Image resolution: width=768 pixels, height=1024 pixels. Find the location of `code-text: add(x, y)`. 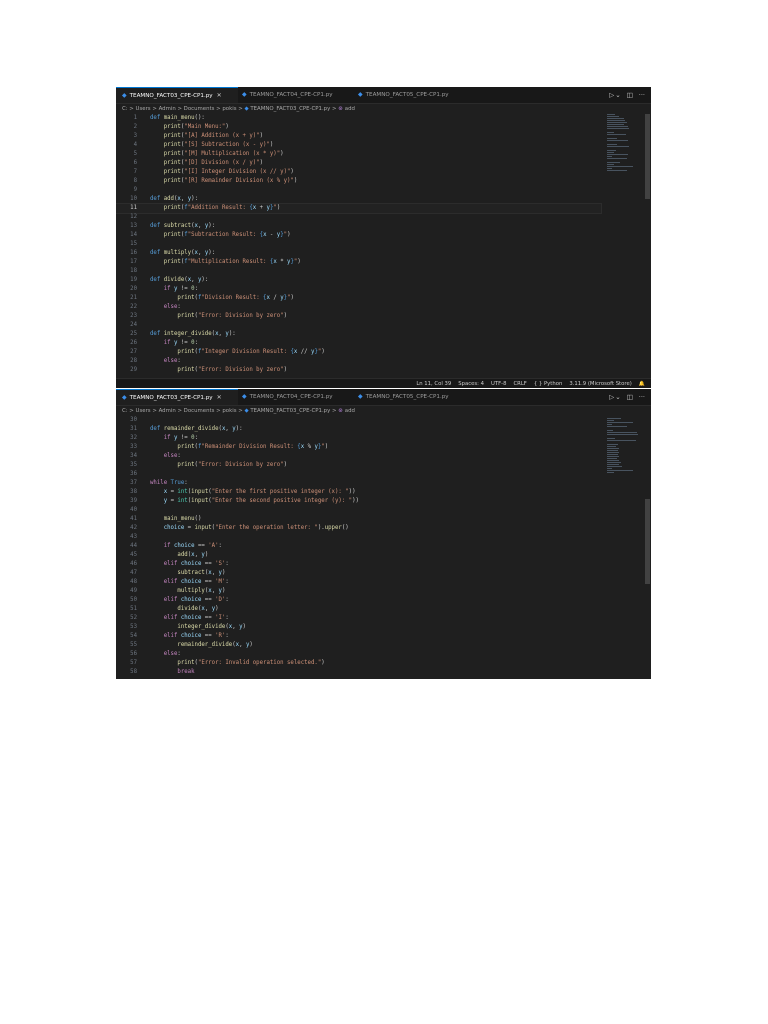

code-text: add(x, y) is located at coordinates (179, 555).